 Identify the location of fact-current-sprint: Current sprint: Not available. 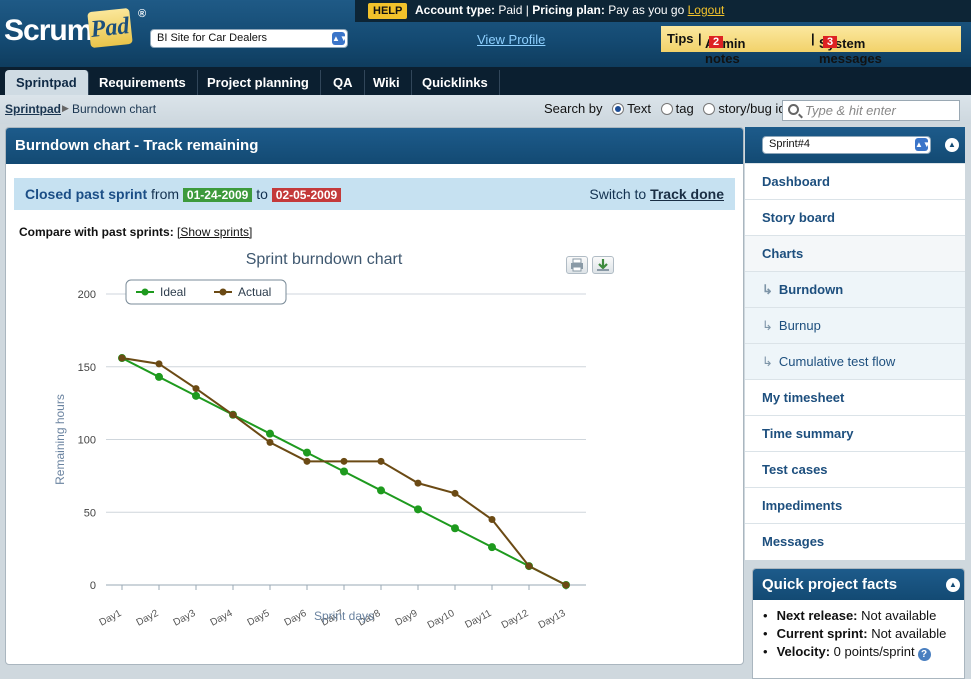
(863, 635).